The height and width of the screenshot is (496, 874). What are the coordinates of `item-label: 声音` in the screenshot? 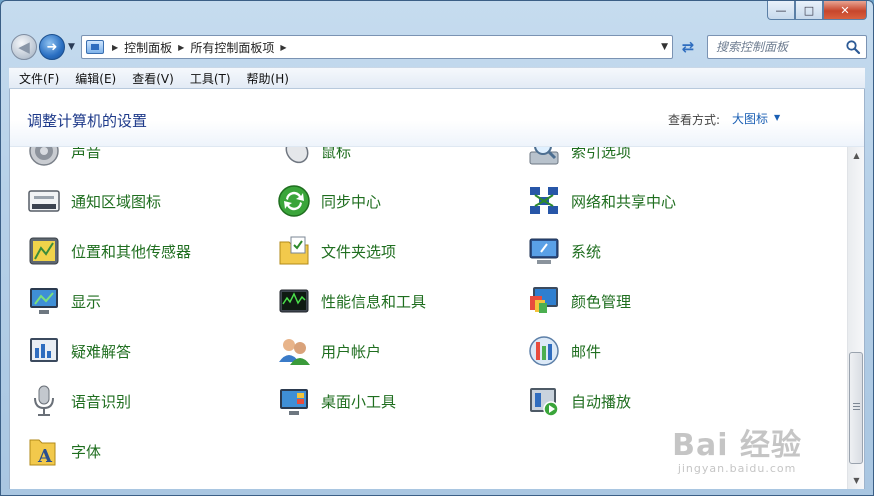 It's located at (86, 154).